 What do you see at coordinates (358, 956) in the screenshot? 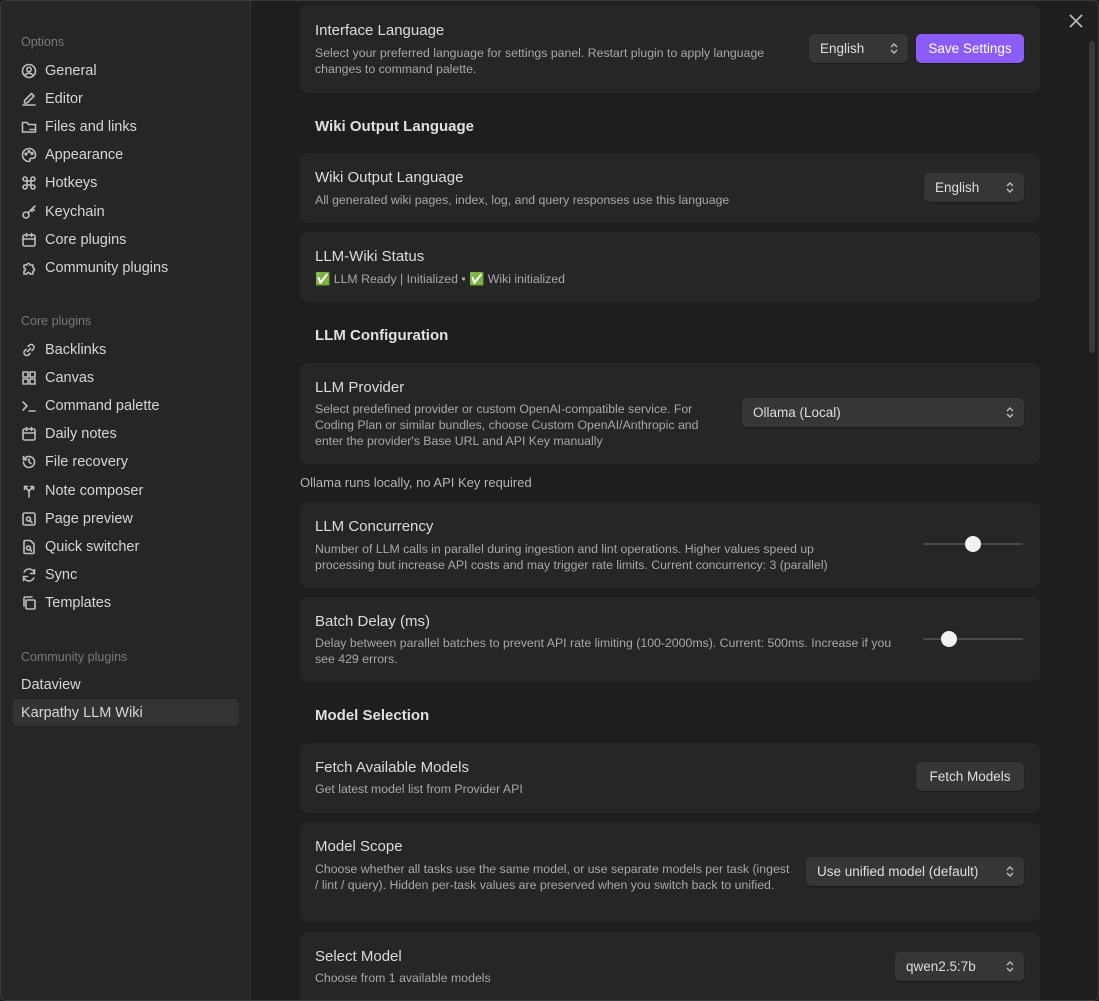
I see `setting-title: Select Model` at bounding box center [358, 956].